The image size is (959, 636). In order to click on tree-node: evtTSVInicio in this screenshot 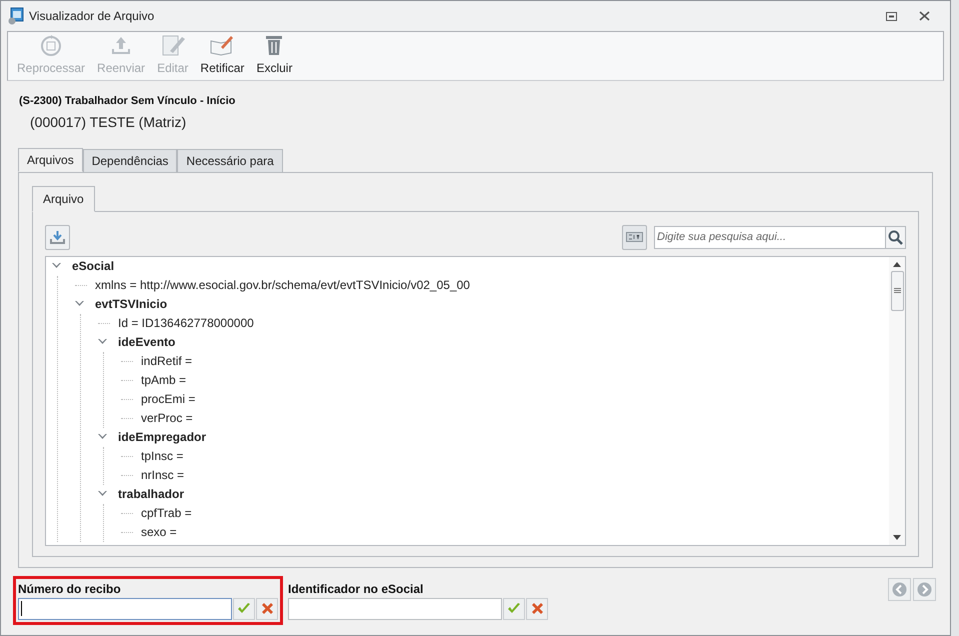, I will do `click(131, 304)`.